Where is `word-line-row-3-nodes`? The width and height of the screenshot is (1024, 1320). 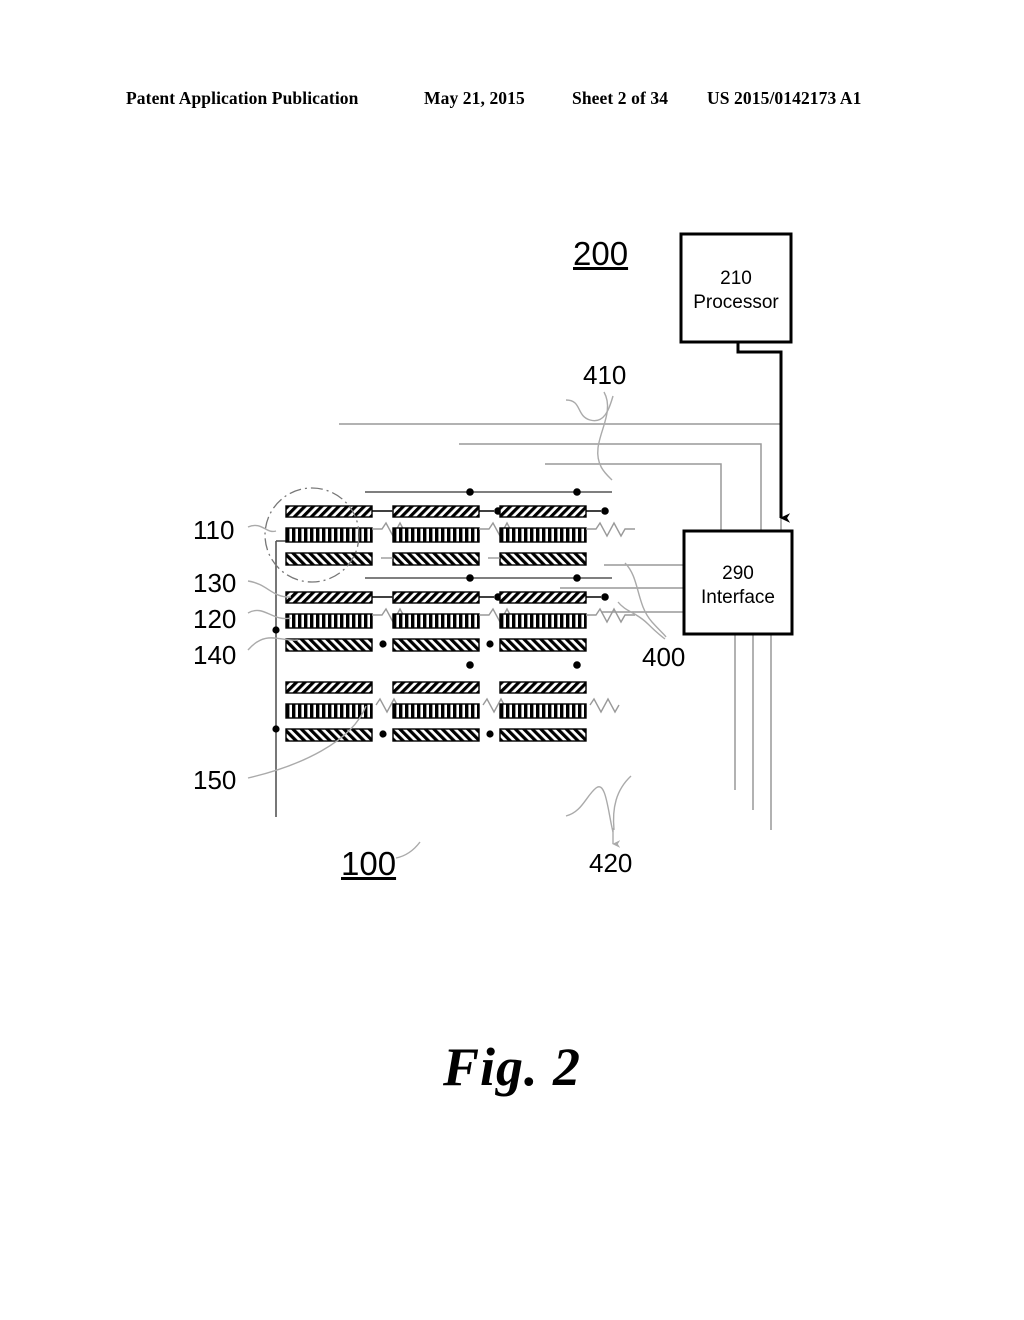
word-line-row-3-nodes is located at coordinates (523, 665).